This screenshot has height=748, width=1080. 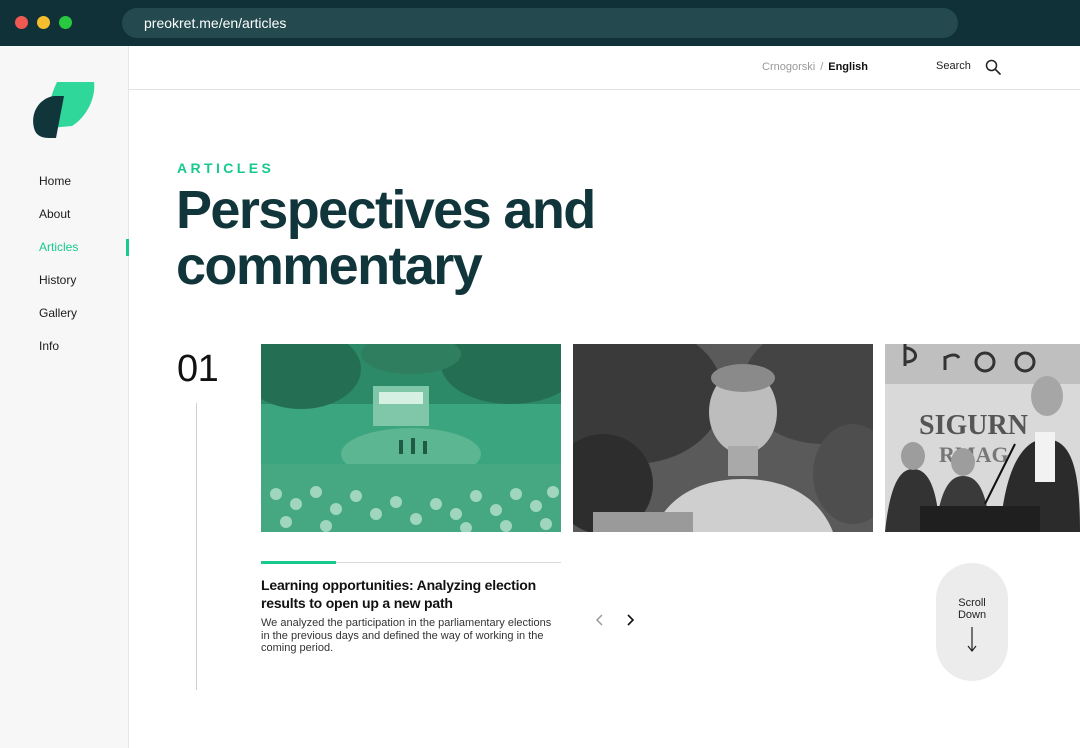 What do you see at coordinates (972, 622) in the screenshot?
I see `scroll-down-button: Scroll Down` at bounding box center [972, 622].